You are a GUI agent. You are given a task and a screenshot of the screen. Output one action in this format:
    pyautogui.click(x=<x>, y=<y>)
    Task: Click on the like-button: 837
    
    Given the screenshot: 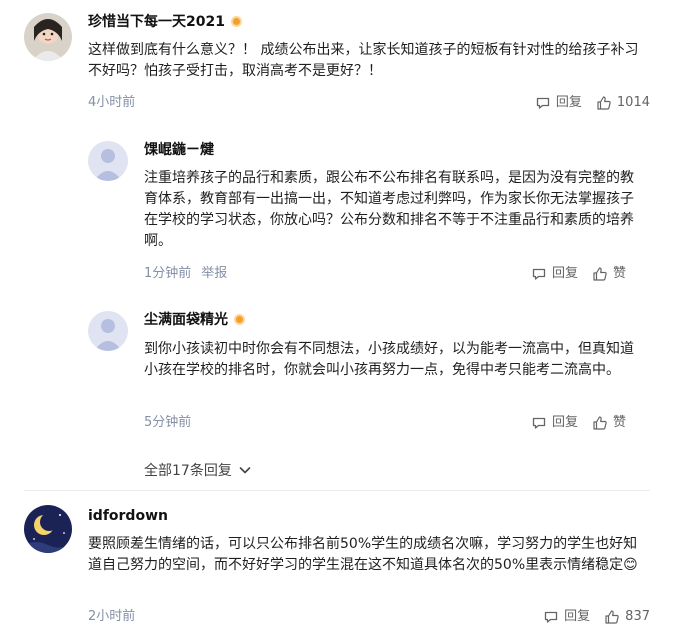 What is the action you would take?
    pyautogui.click(x=627, y=617)
    